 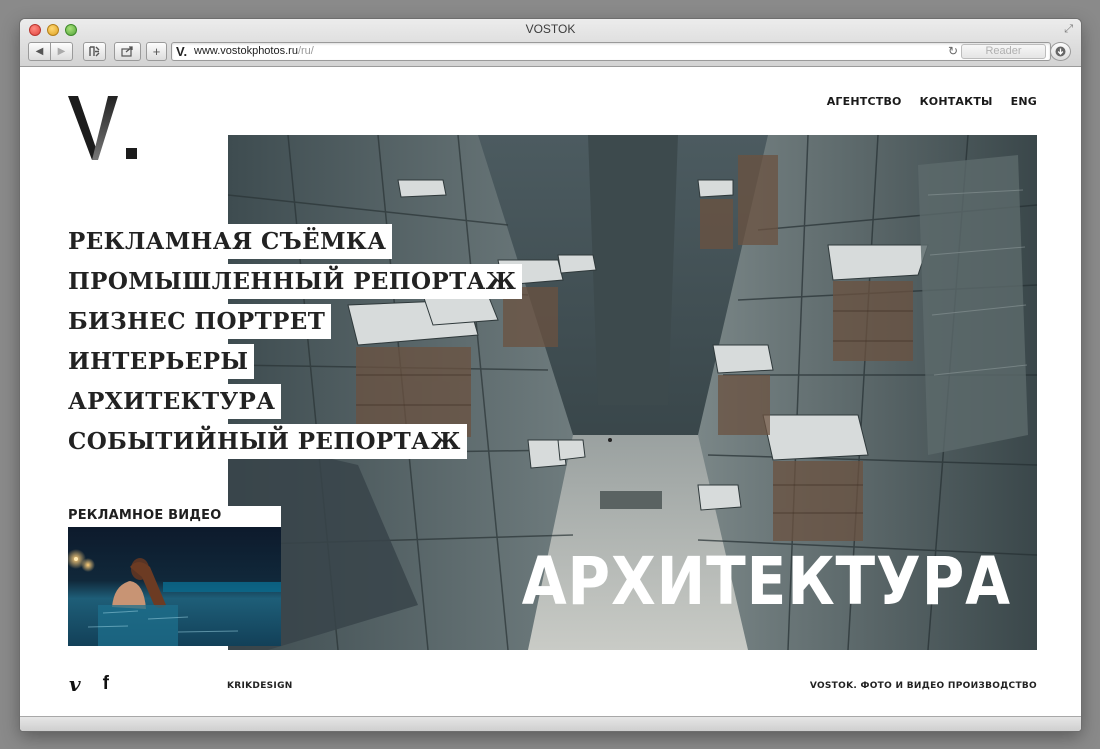 What do you see at coordinates (75, 684) in the screenshot?
I see `vimeo-icon: v` at bounding box center [75, 684].